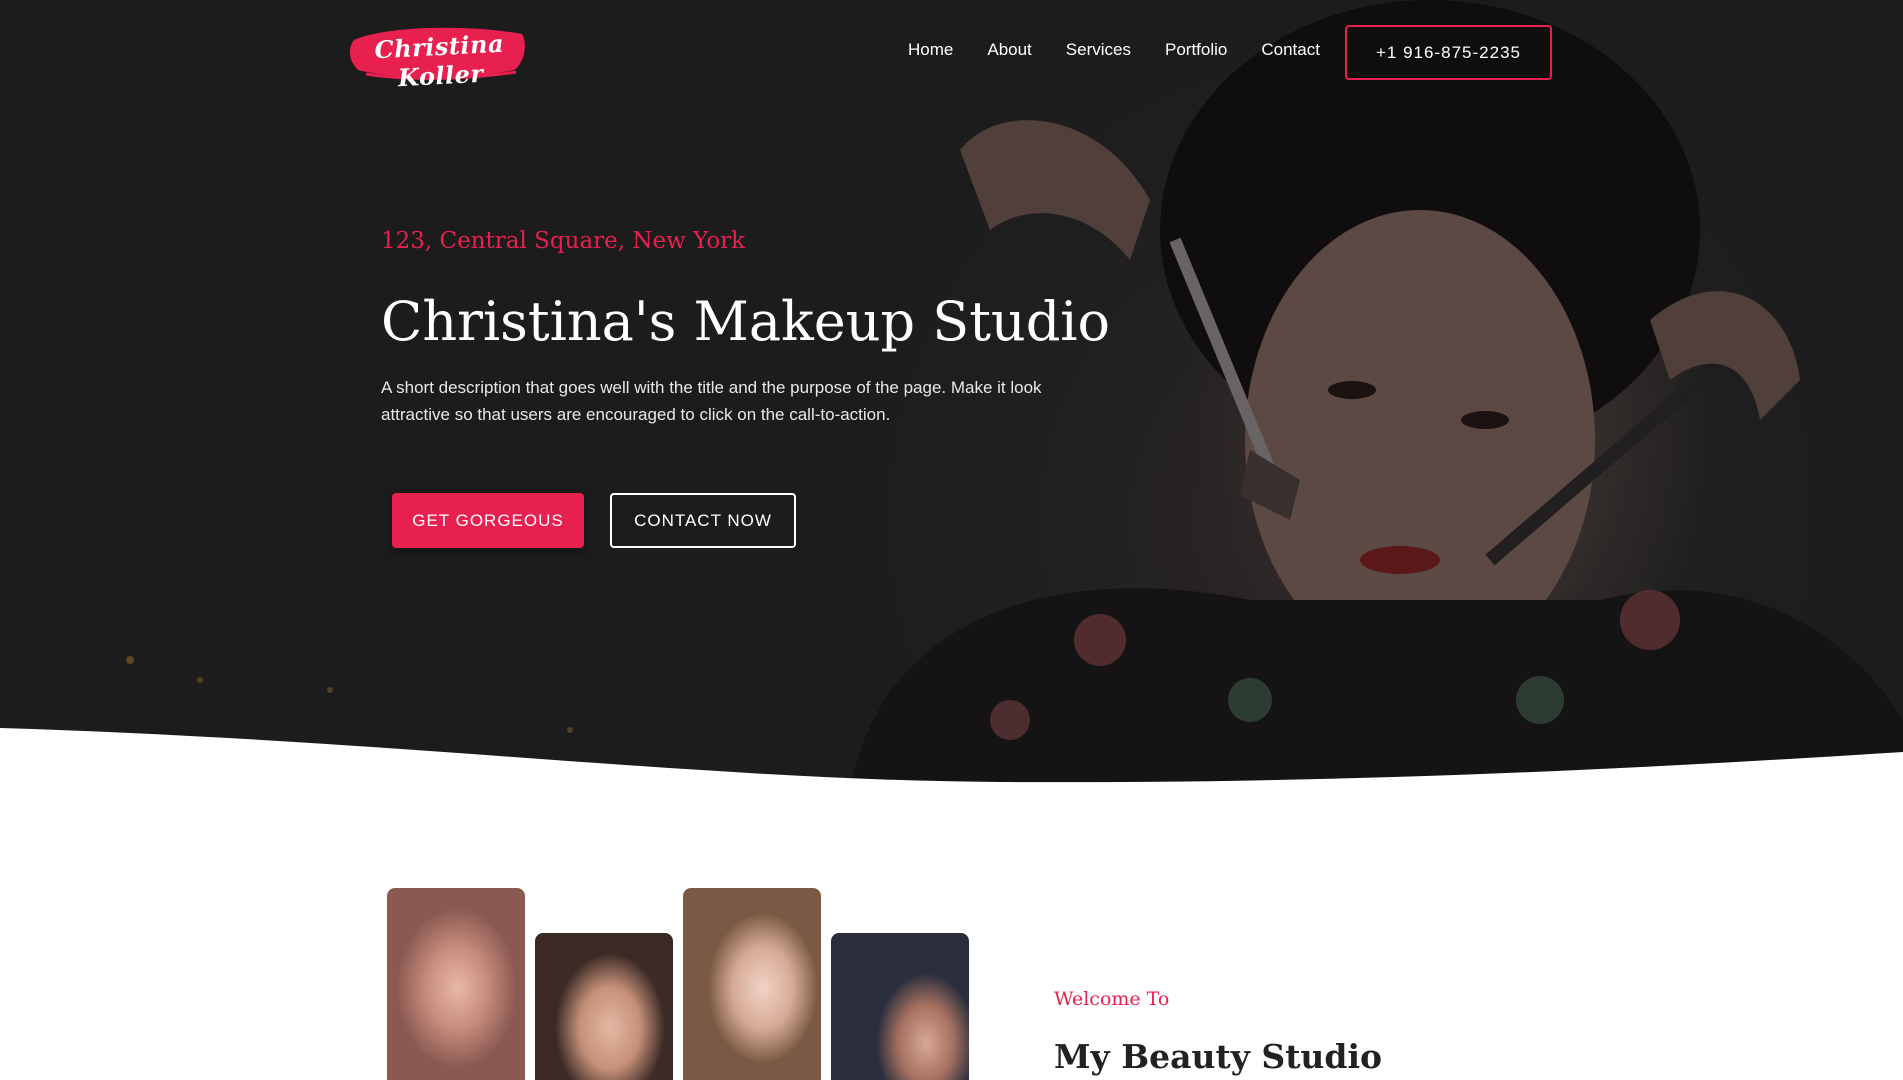 The image size is (1903, 1080). I want to click on get-gorgeous-button: GET GORGEOUS, so click(488, 520).